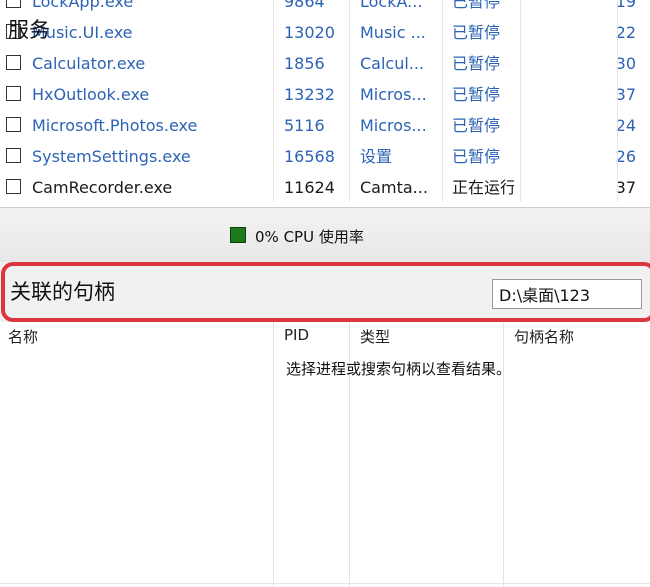 The image size is (650, 587). I want to click on process-description: 设置, so click(376, 156).